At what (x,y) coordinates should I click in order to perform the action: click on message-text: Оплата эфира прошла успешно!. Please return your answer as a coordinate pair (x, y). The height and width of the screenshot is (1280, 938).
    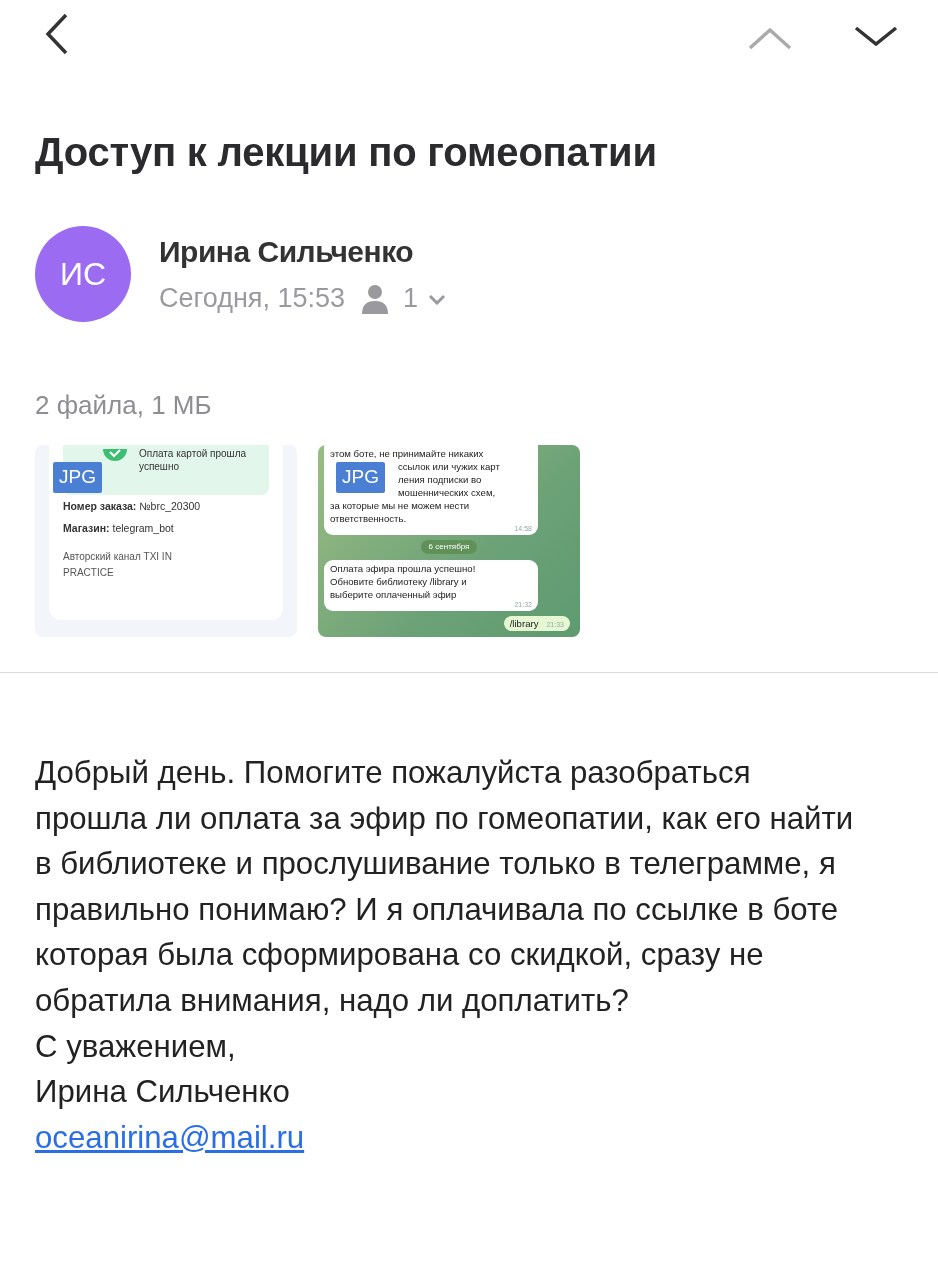
    Looking at the image, I should click on (403, 568).